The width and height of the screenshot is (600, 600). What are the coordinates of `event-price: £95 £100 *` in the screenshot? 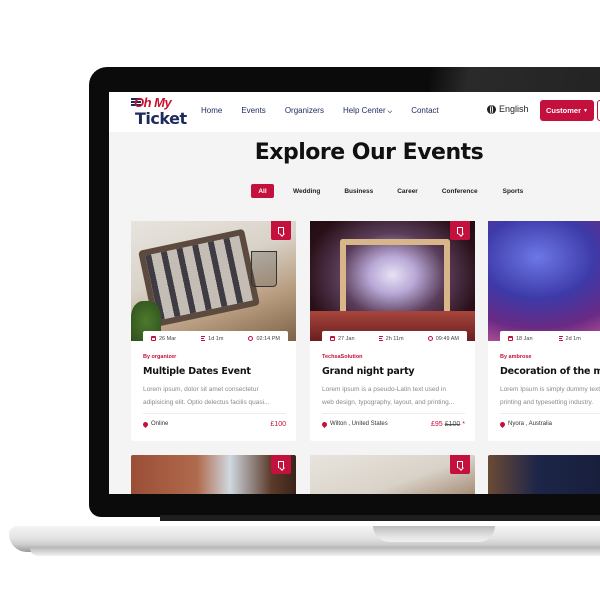 It's located at (448, 424).